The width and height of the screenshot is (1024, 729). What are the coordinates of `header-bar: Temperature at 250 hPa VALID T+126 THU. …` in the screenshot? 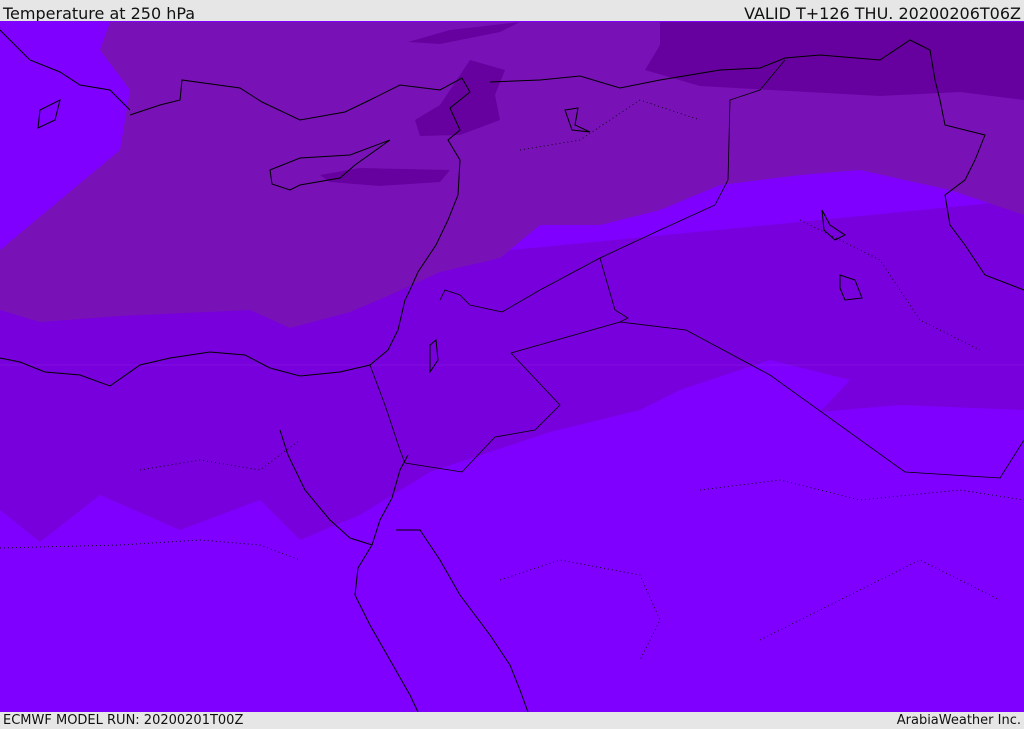 It's located at (512, 11).